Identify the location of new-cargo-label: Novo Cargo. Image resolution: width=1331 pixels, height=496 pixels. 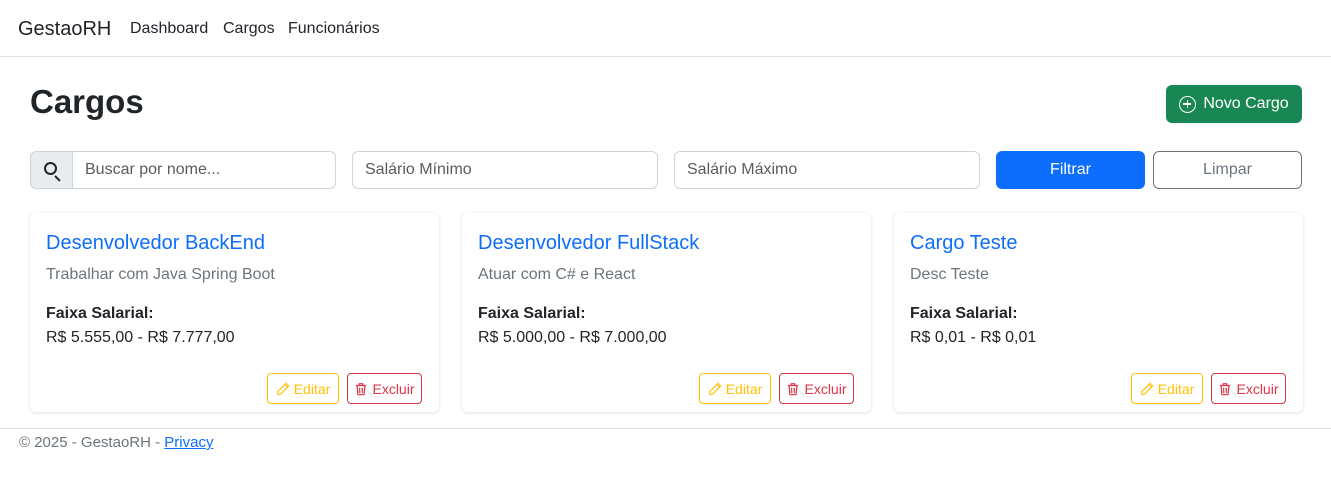
(1246, 103).